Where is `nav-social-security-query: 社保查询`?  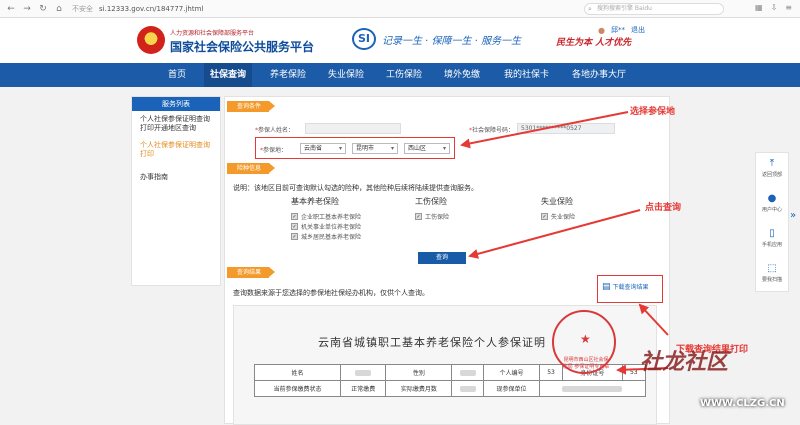 nav-social-security-query: 社保查询 is located at coordinates (228, 75).